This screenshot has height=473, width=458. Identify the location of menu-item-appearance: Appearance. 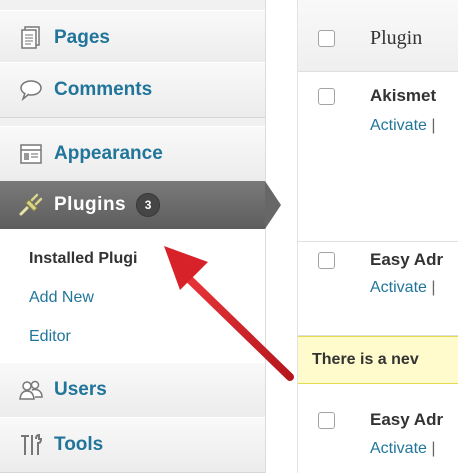
(132, 154).